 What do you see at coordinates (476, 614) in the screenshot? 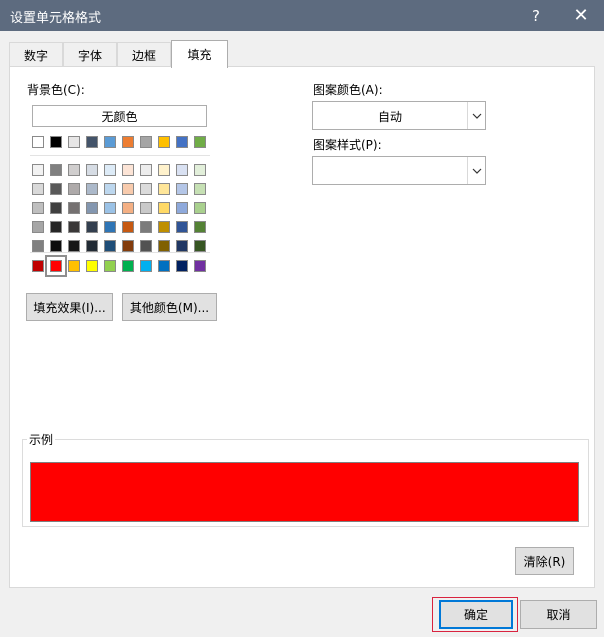
I see `ok-button: 确定` at bounding box center [476, 614].